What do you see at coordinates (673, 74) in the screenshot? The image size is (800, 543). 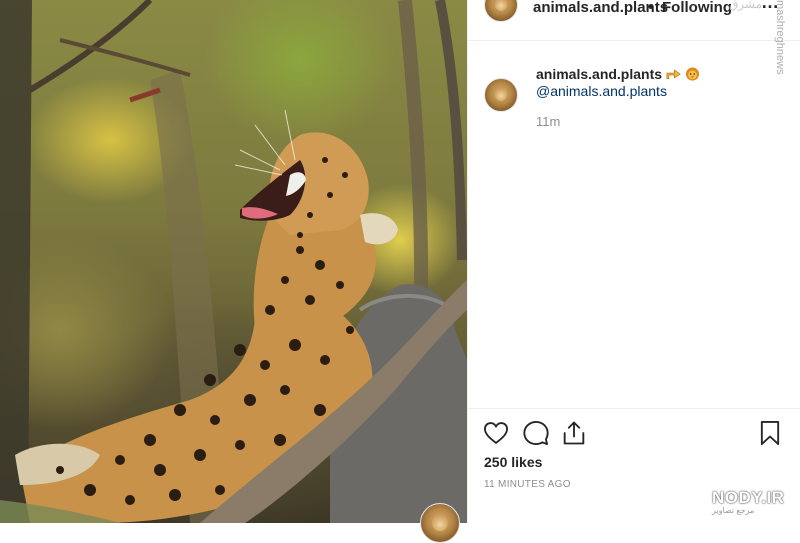 I see `pointing-hand-icon` at bounding box center [673, 74].